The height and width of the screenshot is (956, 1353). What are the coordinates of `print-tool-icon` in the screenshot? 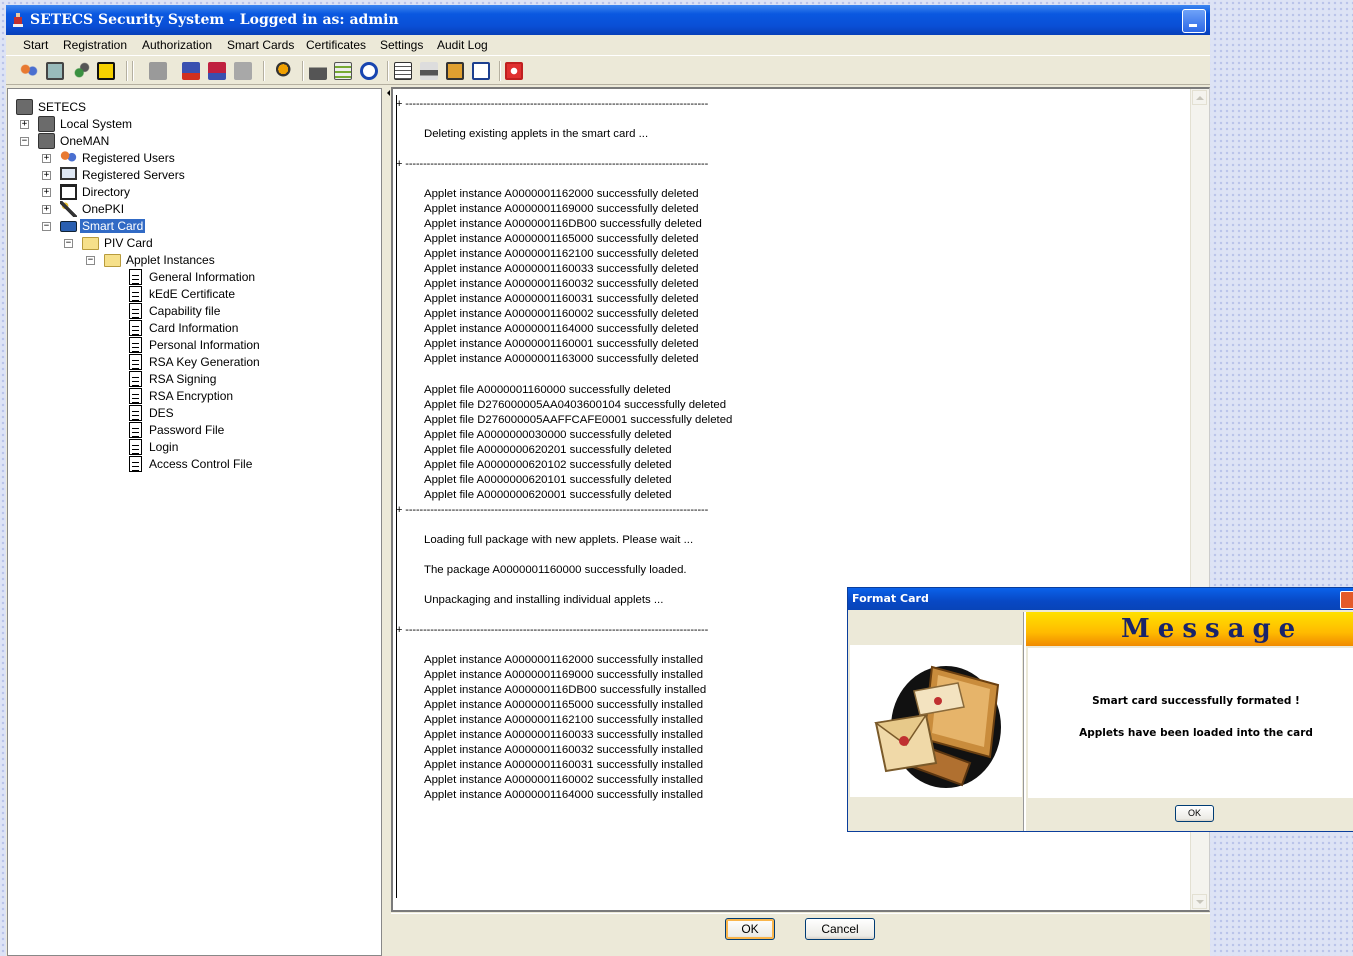 It's located at (429, 71).